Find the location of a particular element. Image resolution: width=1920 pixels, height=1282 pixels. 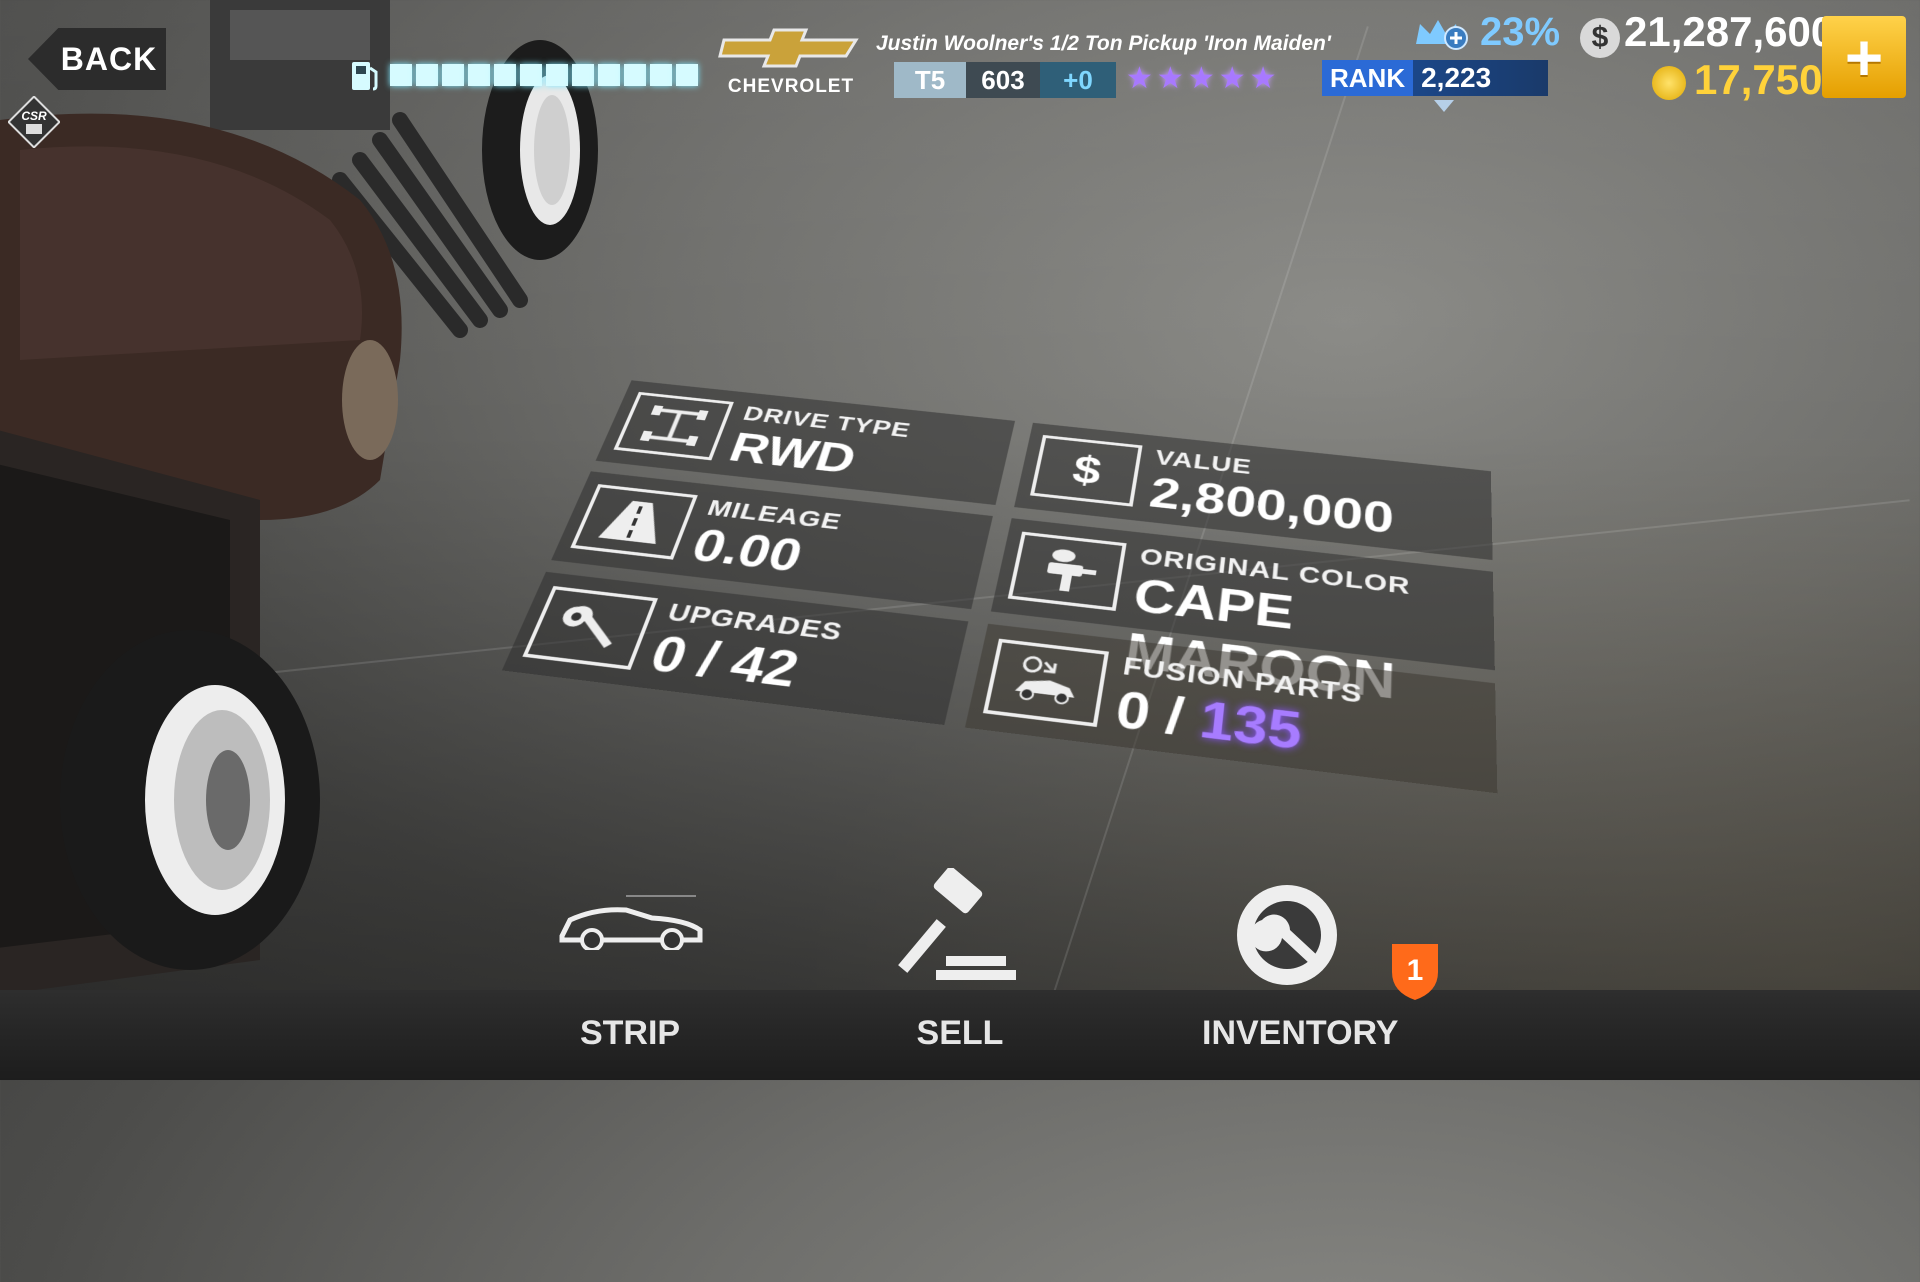

rank-display: RANK 2,223 is located at coordinates (1435, 78).